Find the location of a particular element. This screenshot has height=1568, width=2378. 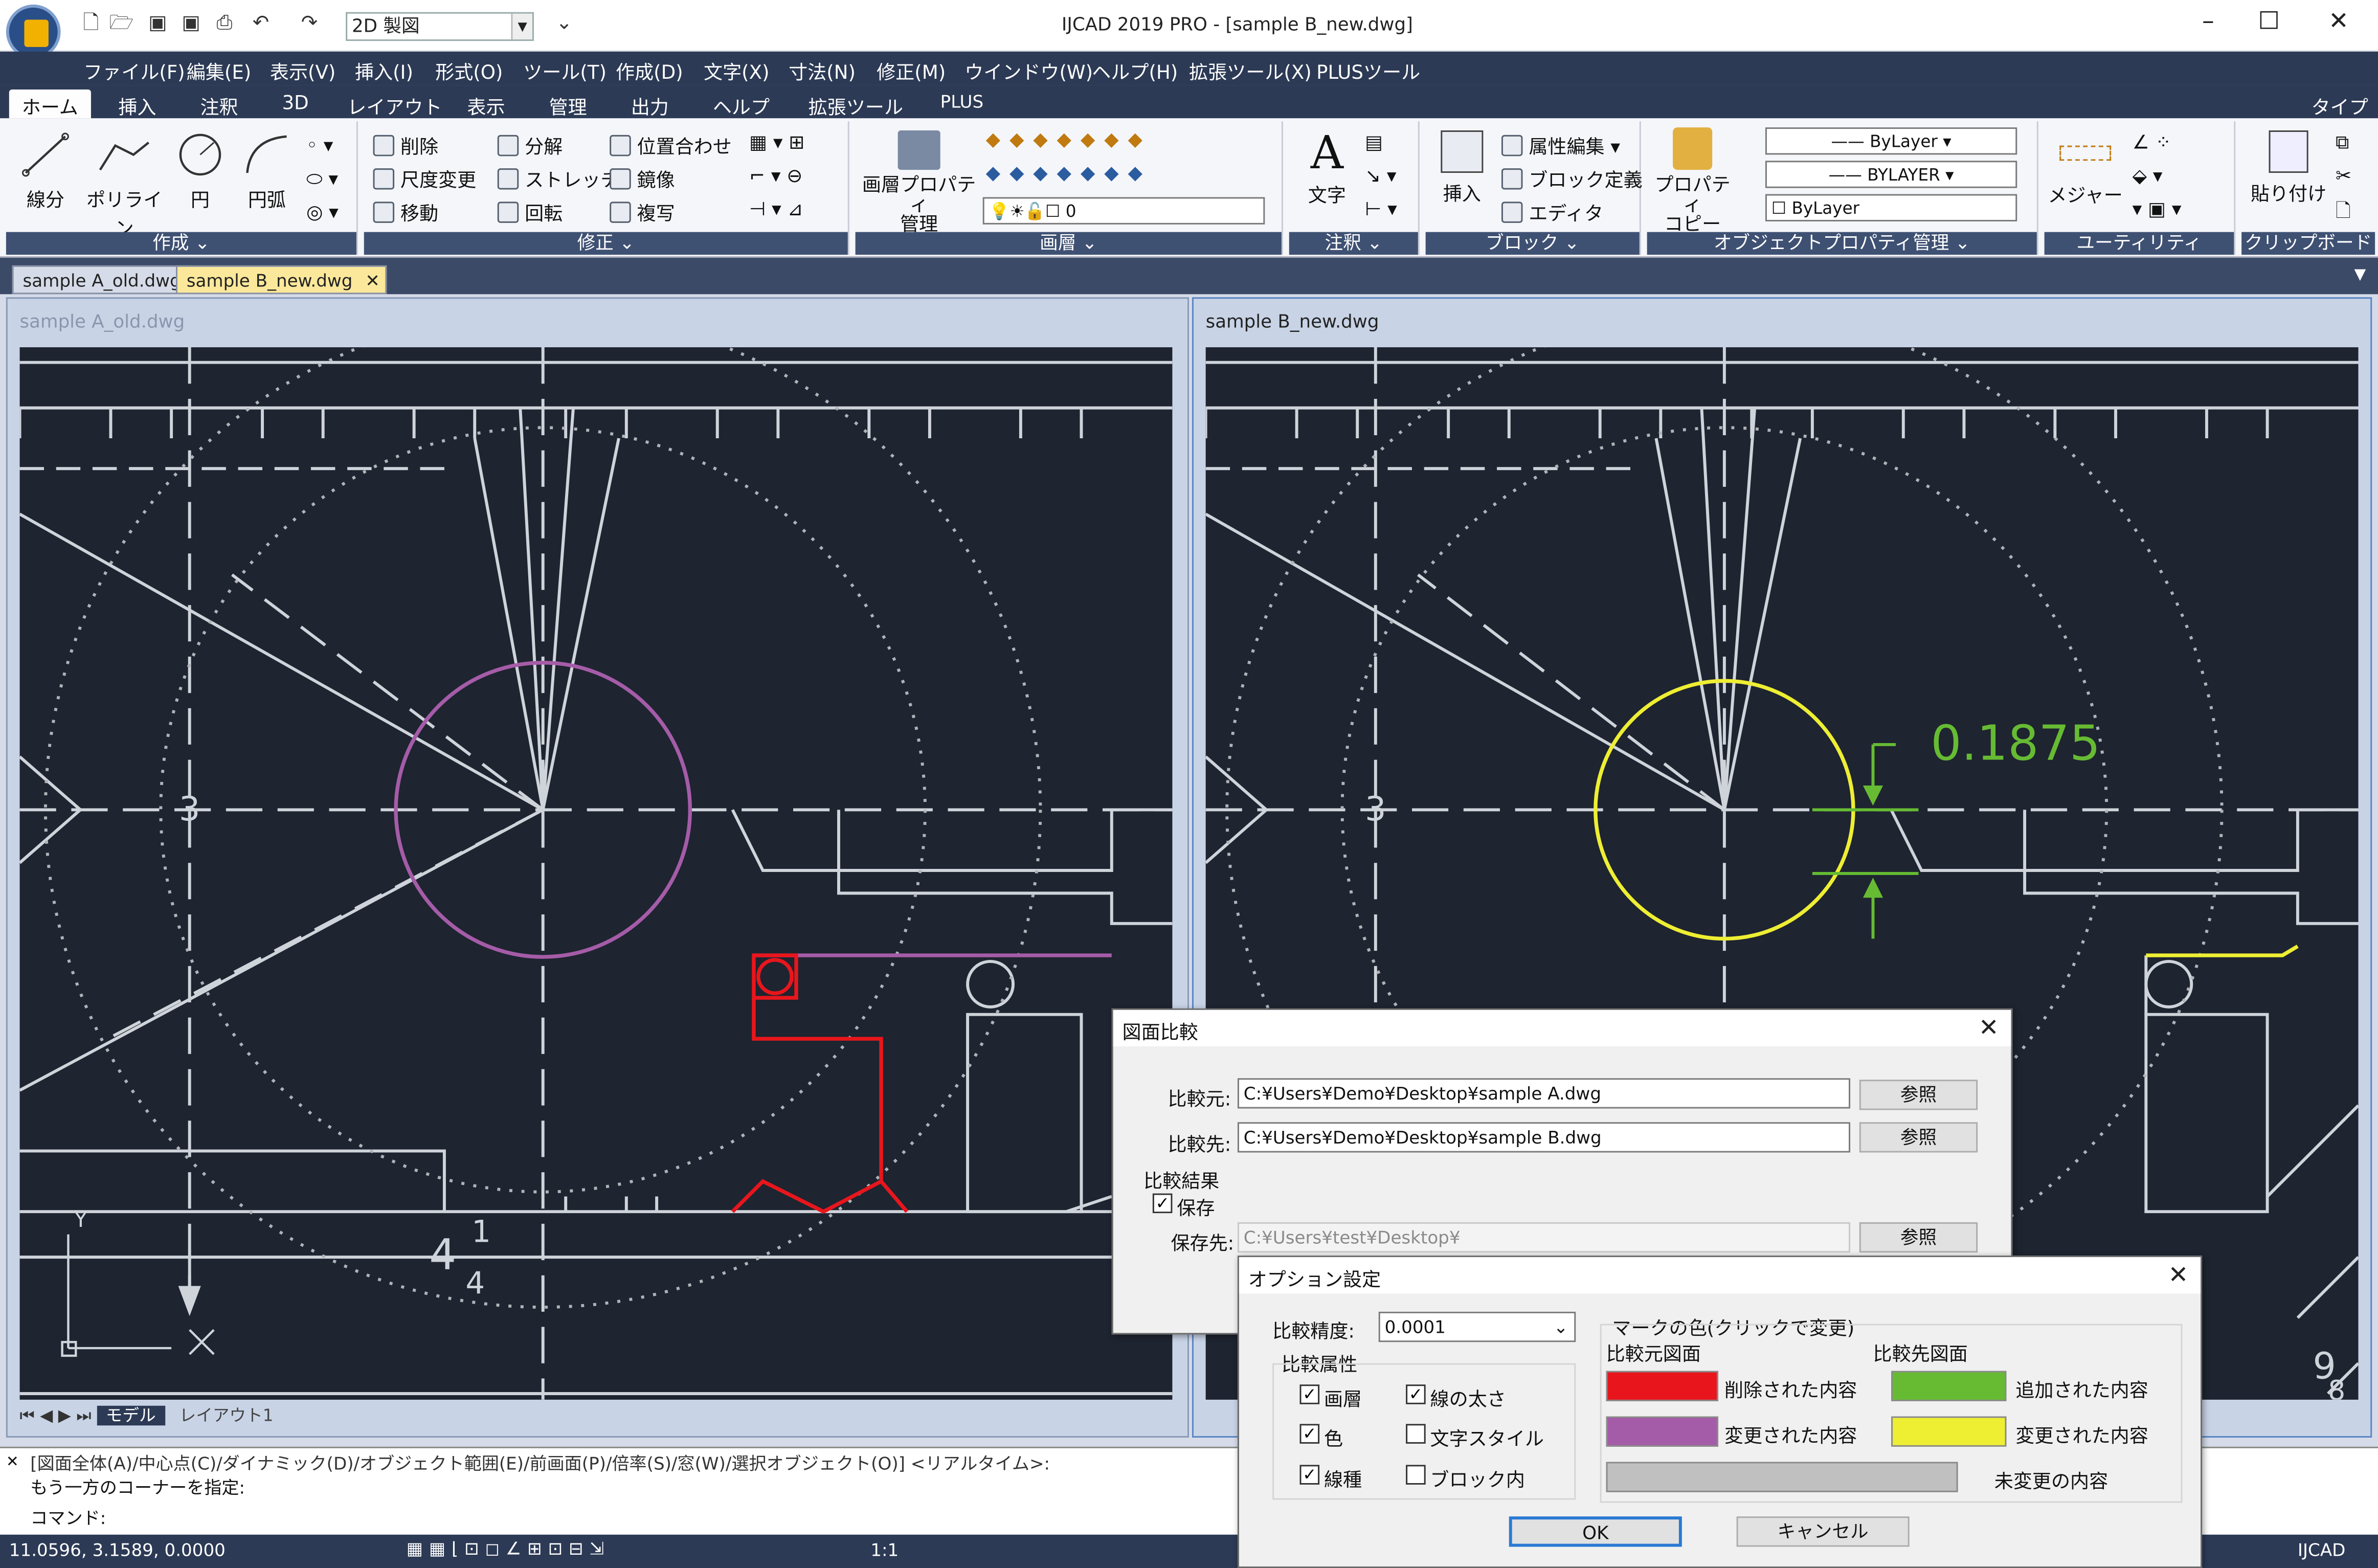

menu-file: ファイル(F) is located at coordinates (134, 70).